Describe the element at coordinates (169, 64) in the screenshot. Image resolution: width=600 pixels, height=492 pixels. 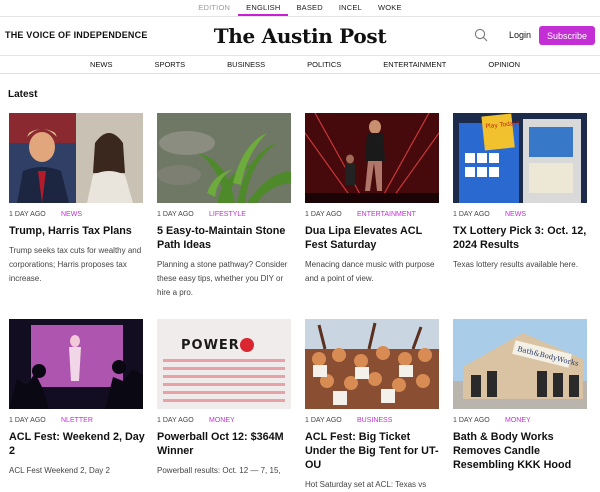
I see `nav-item-sports: SPORTS` at that location.